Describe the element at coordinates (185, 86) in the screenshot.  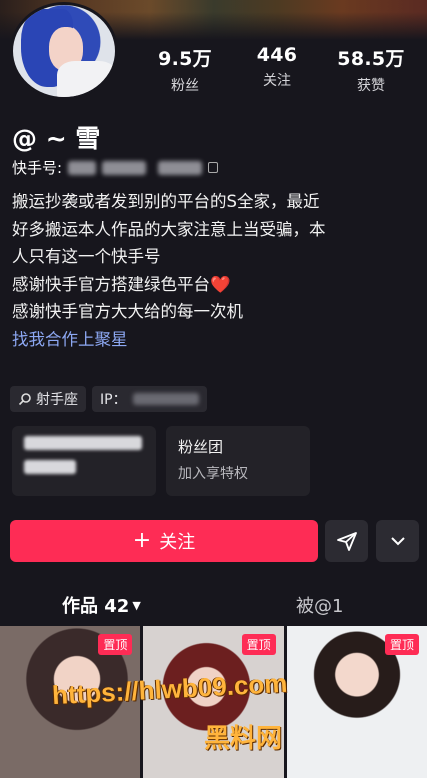
I see `stat-fans-label: 粉丝` at that location.